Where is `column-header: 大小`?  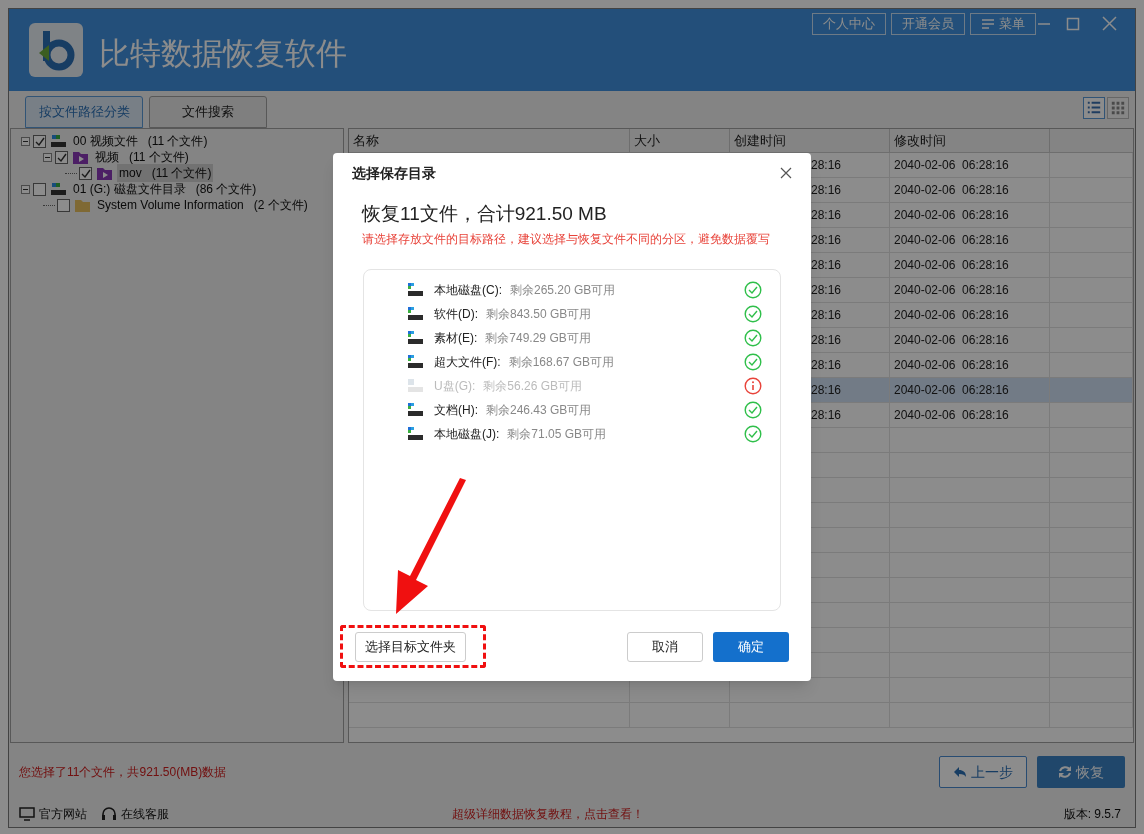 column-header: 大小 is located at coordinates (680, 140).